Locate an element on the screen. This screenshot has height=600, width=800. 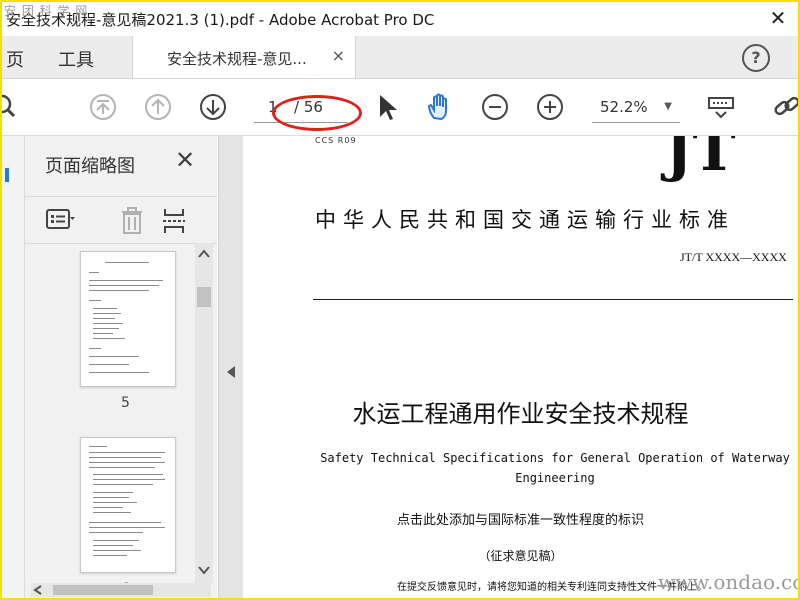
zoom-select: 52.2% ▼ is located at coordinates (636, 108).